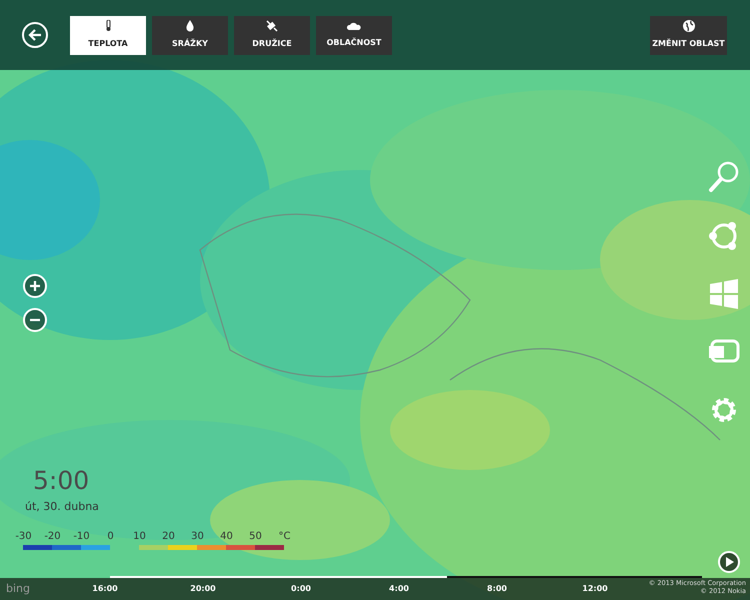  What do you see at coordinates (108, 26) in the screenshot?
I see `thermometer-icon` at bounding box center [108, 26].